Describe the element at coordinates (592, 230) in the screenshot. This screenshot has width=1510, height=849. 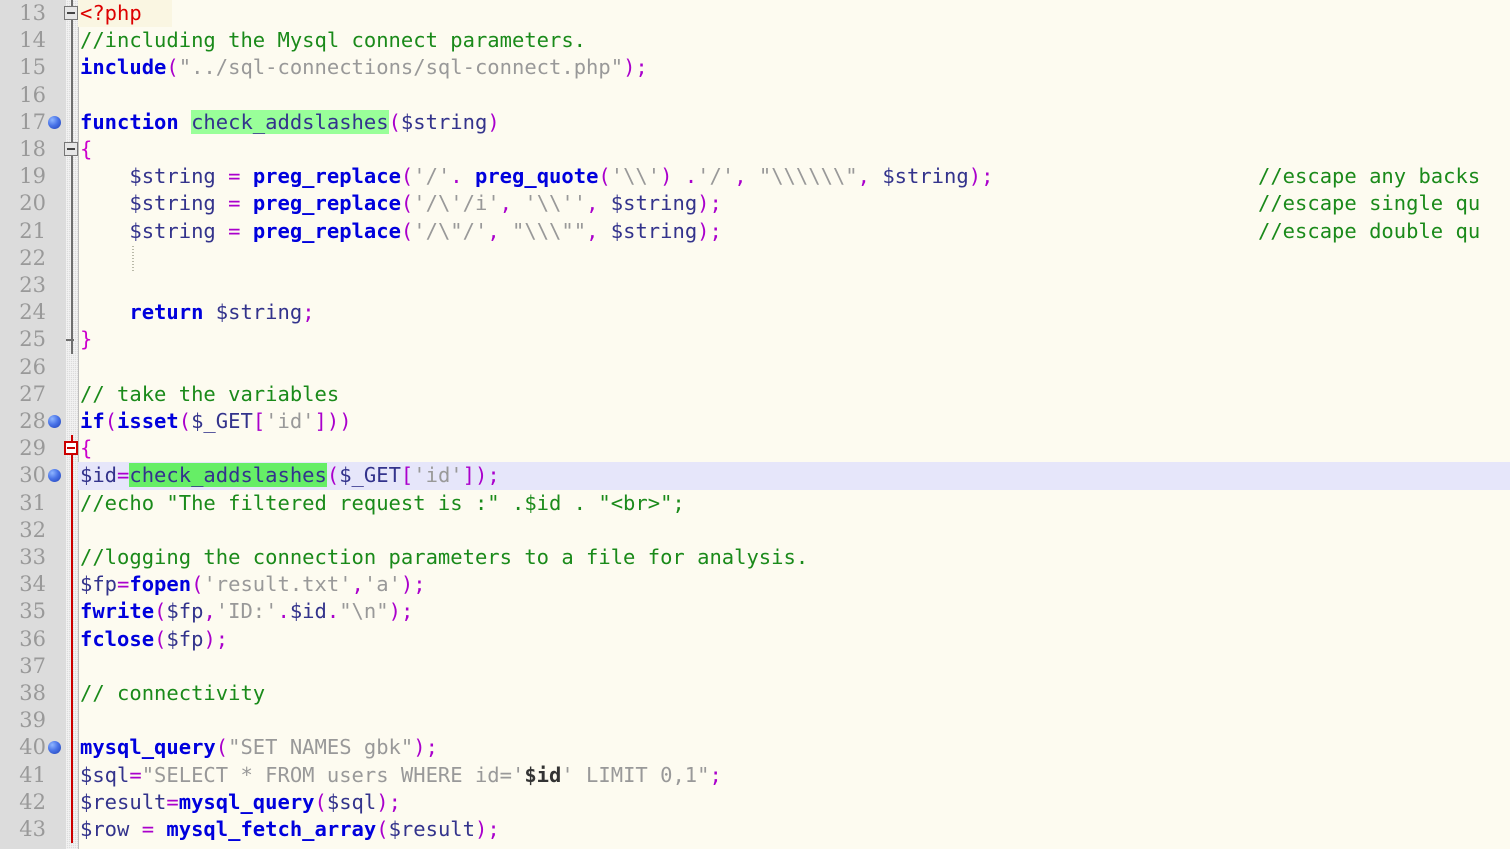
I see `code-token: ,` at that location.